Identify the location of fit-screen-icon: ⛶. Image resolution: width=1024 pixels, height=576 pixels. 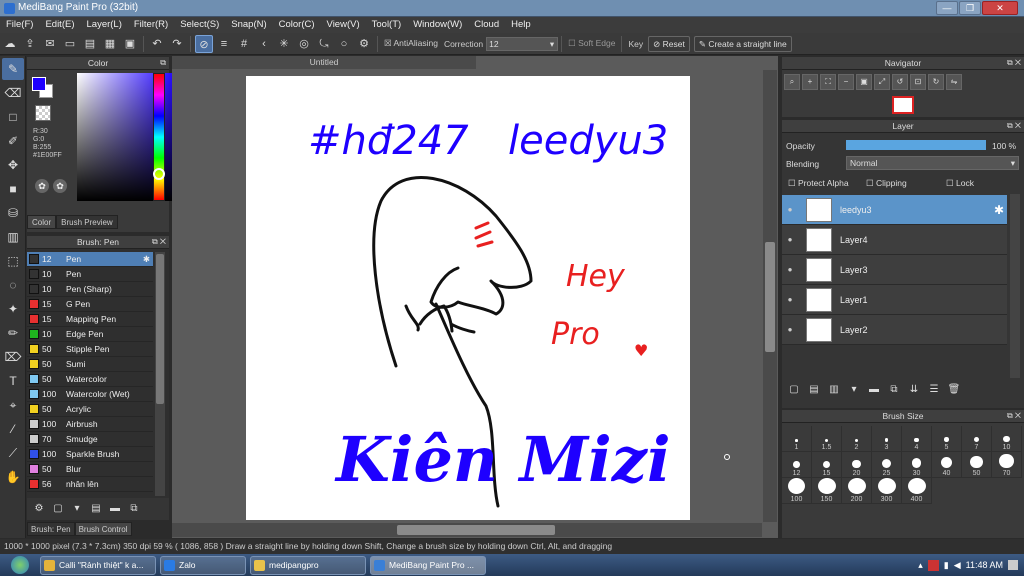
(828, 82).